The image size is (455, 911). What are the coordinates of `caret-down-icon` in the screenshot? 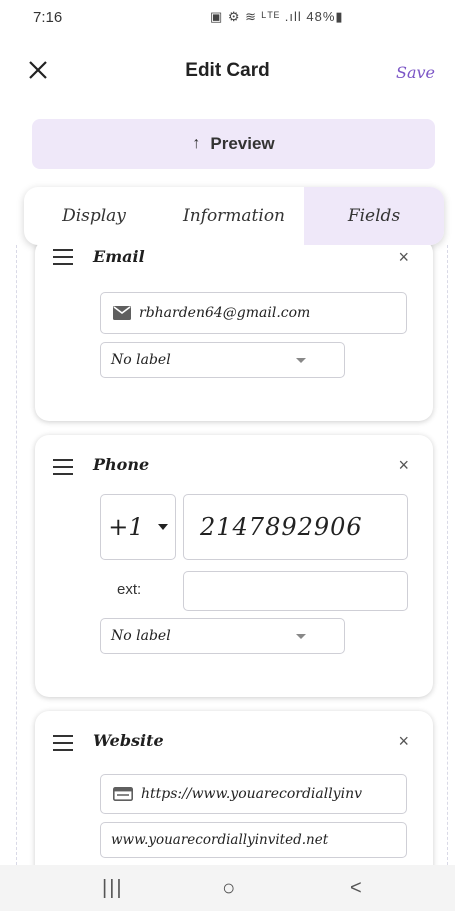 It's located at (162, 527).